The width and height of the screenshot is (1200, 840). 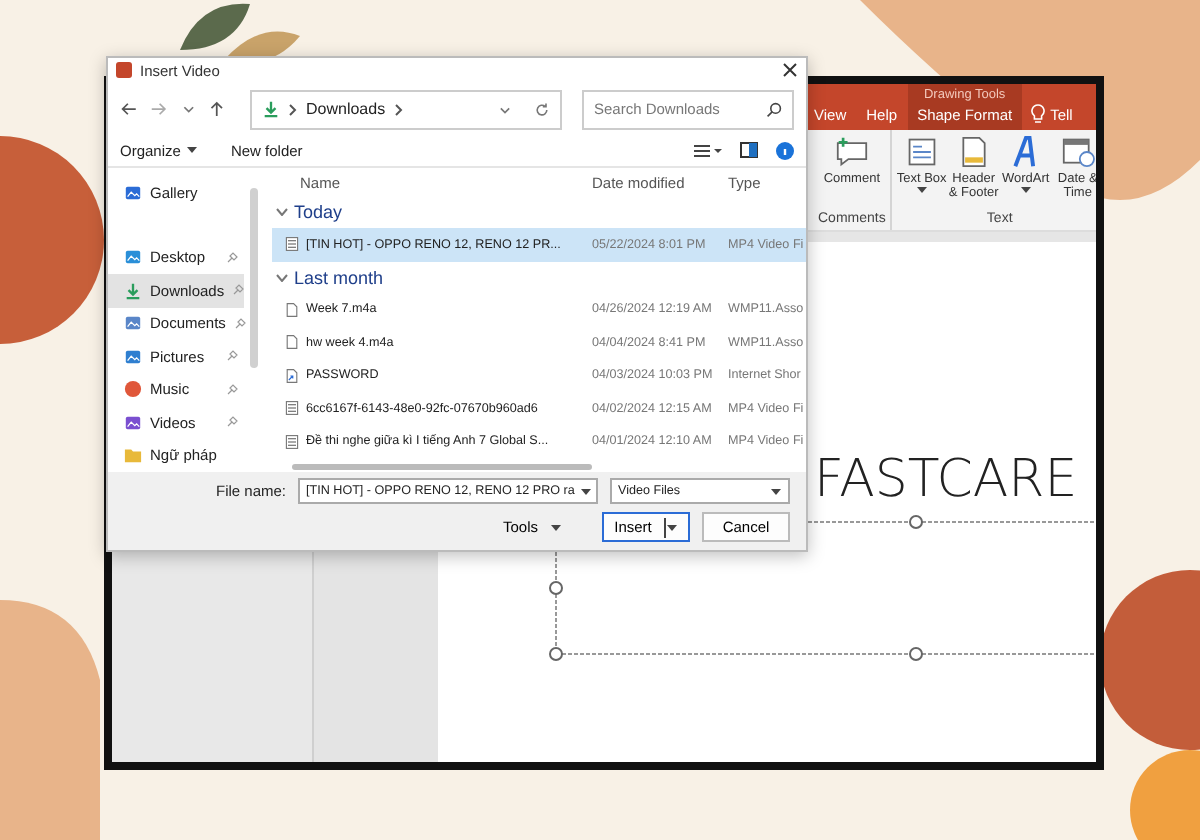 I want to click on folder-icon, so click(x=133, y=455).